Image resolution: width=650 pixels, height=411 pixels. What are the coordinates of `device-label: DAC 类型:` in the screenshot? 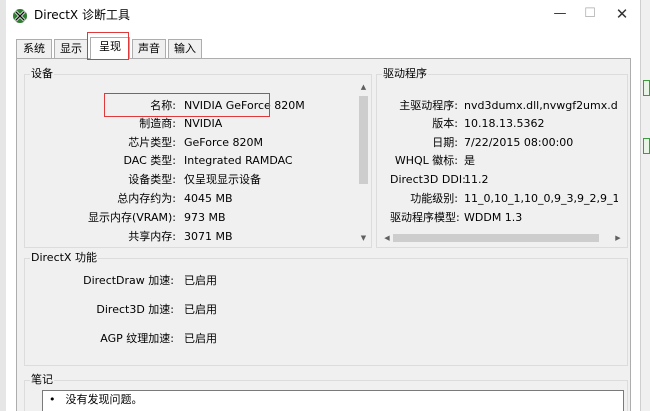 It's located at (150, 160).